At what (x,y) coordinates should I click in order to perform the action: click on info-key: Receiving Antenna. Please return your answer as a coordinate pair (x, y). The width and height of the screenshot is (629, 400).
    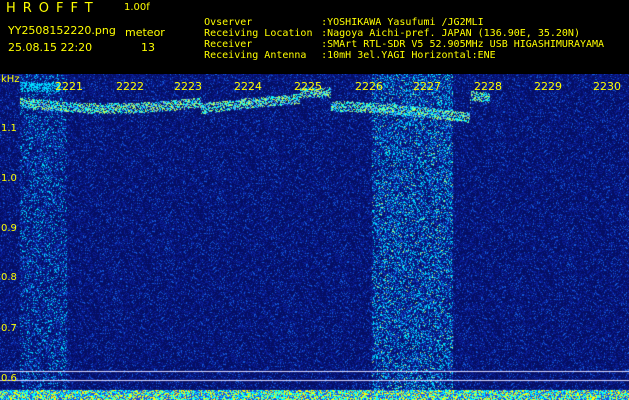
    Looking at the image, I should click on (255, 55).